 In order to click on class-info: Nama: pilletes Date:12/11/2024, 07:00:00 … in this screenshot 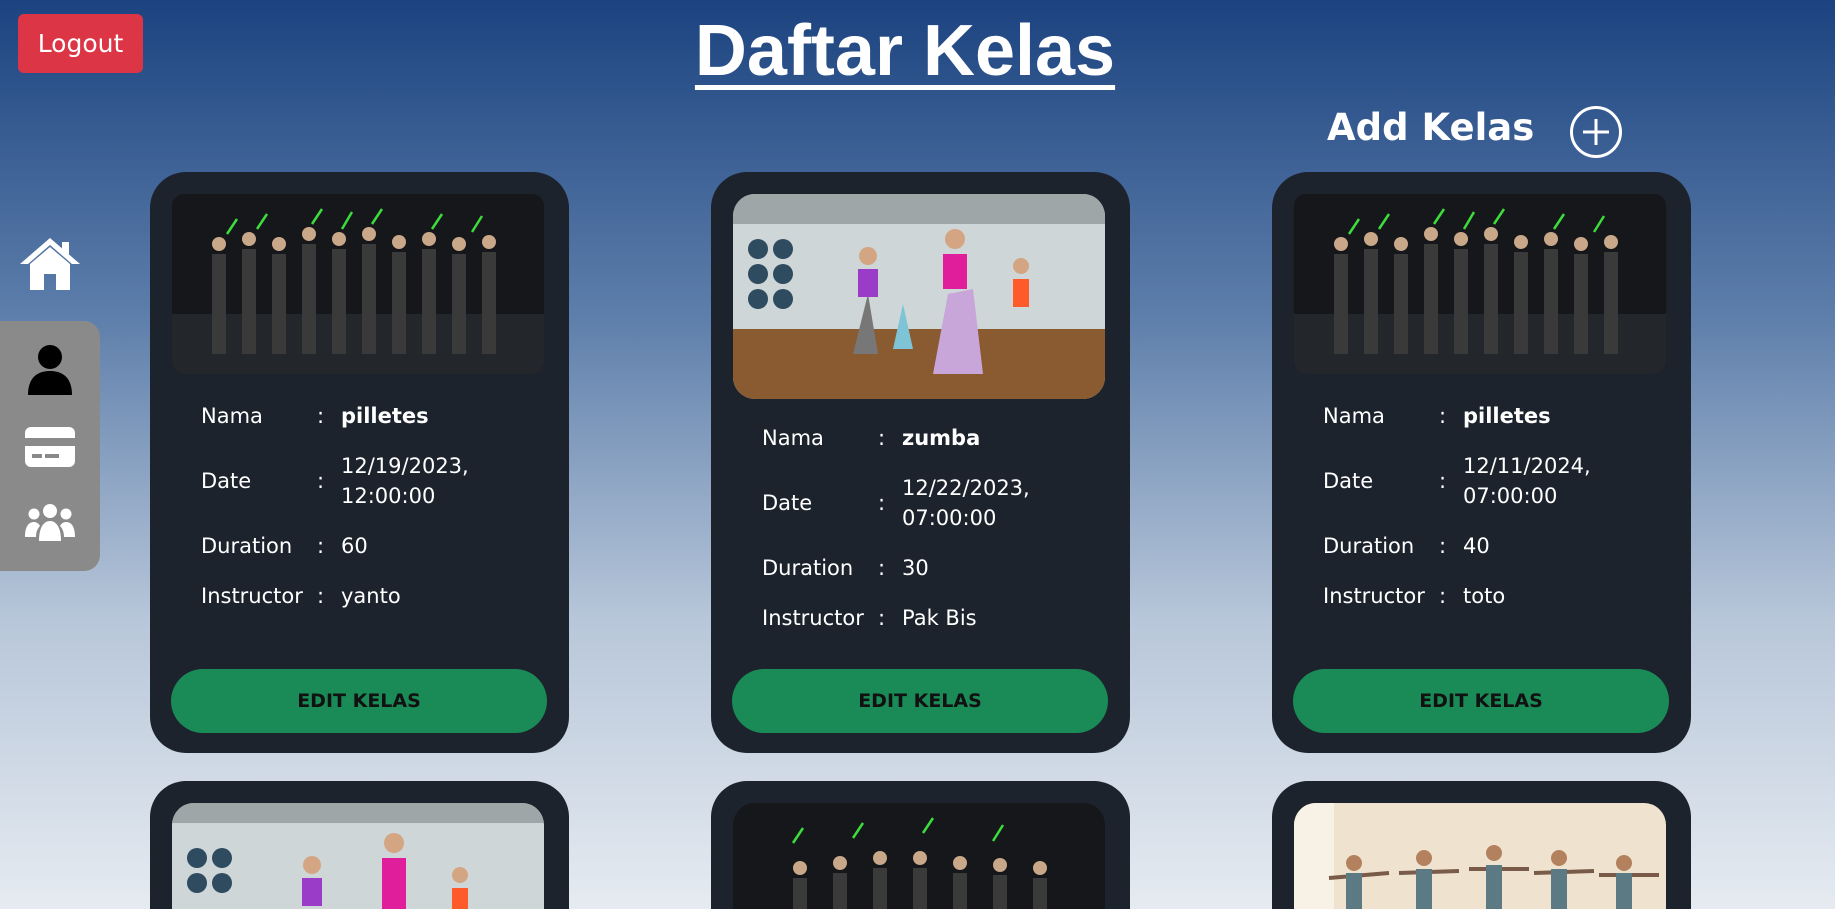, I will do `click(1493, 516)`.